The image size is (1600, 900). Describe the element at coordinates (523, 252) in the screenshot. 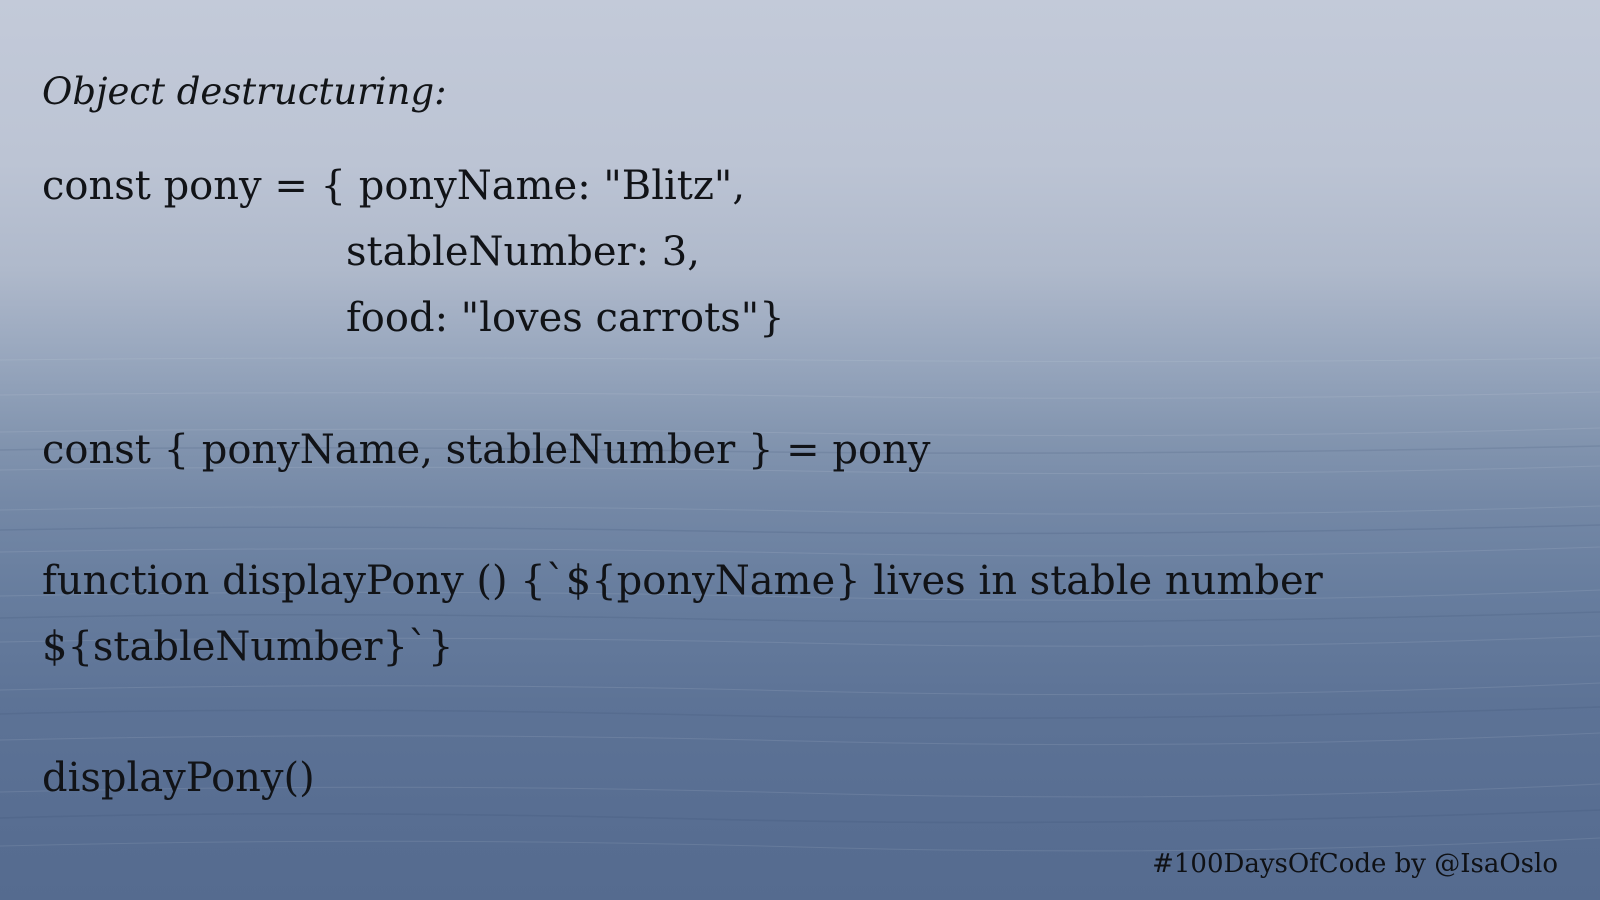

I see `code-line-2: stableNumber: 3,` at that location.